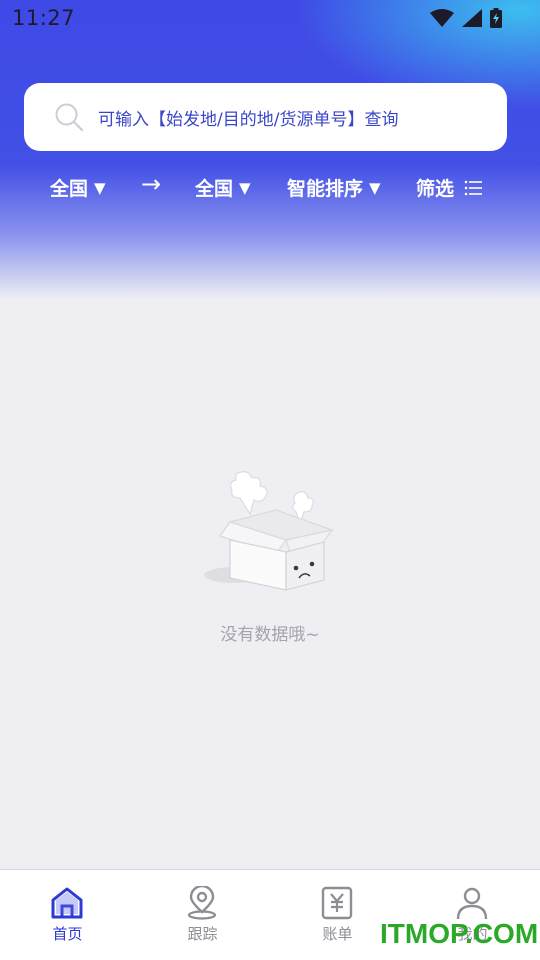  What do you see at coordinates (69, 117) in the screenshot?
I see `search-icon` at bounding box center [69, 117].